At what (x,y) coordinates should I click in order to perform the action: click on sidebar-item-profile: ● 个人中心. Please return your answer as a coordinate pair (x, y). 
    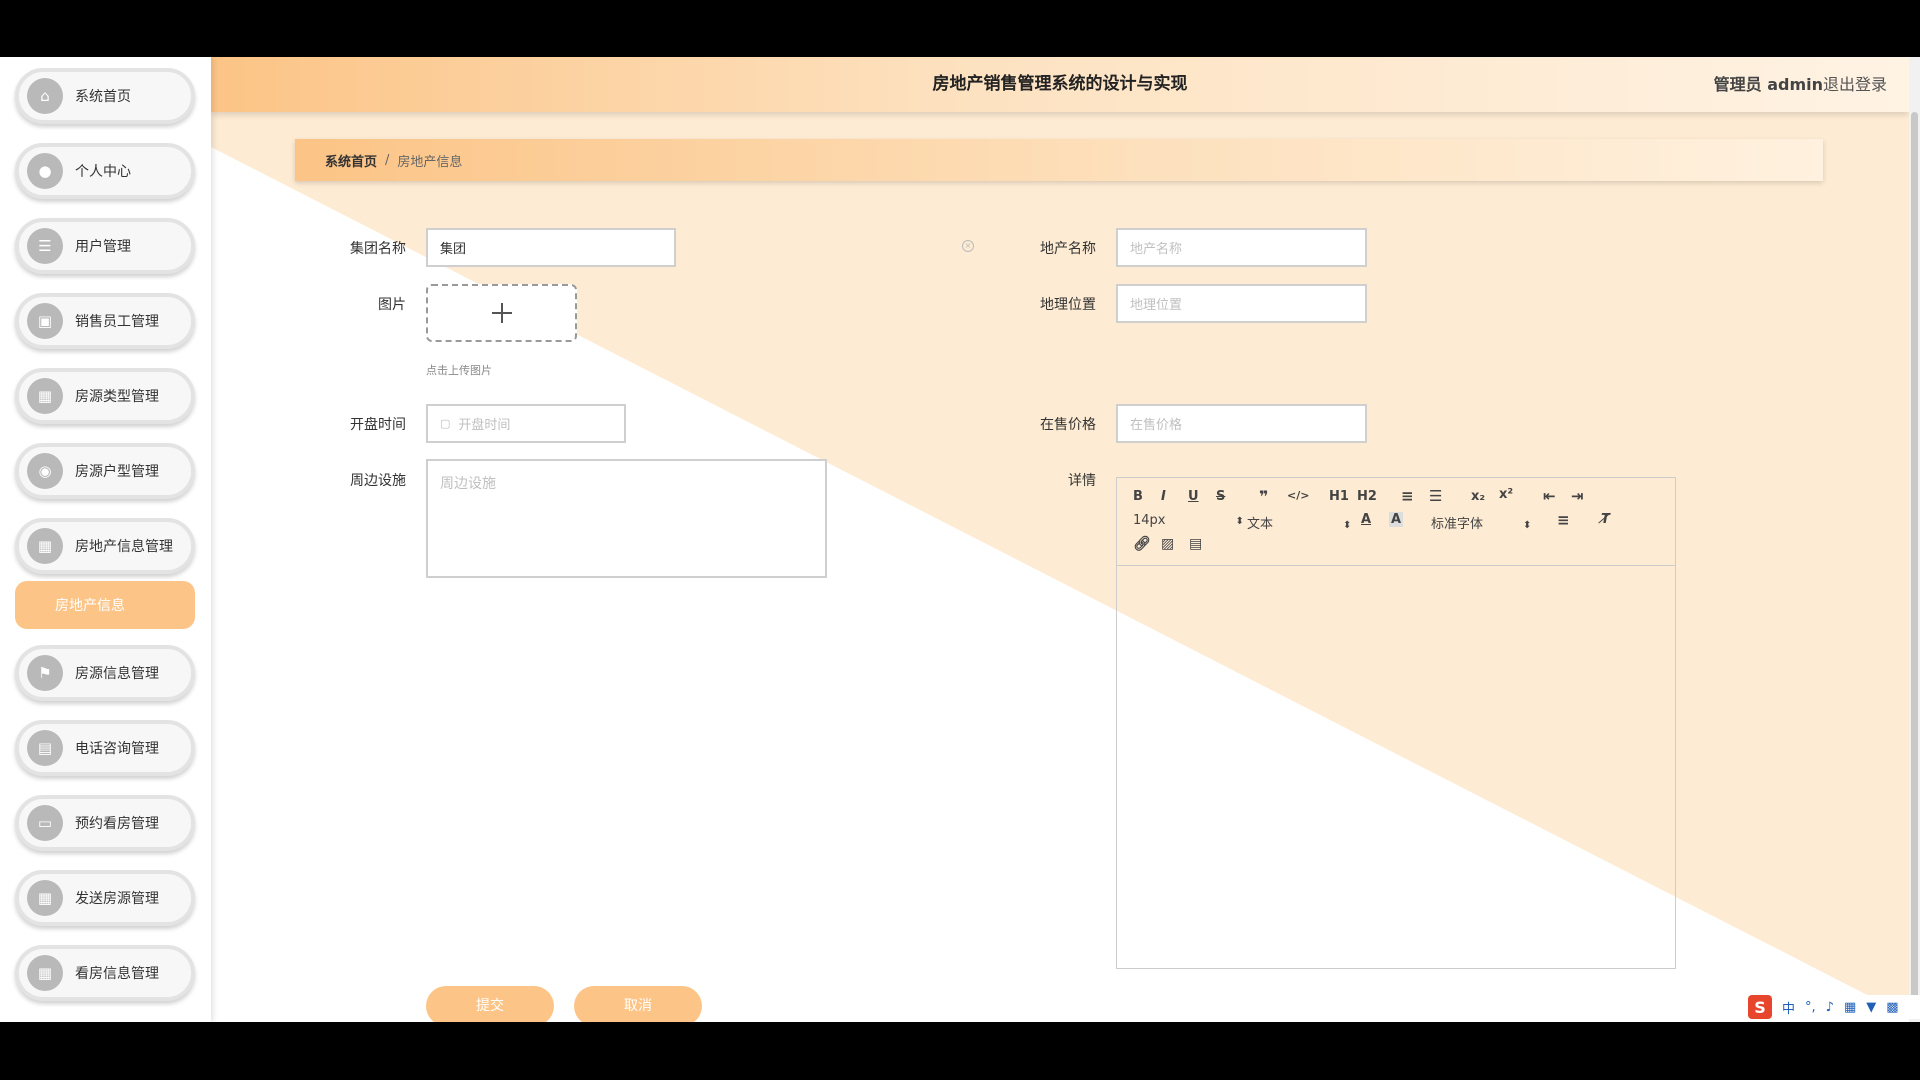
    Looking at the image, I should click on (105, 171).